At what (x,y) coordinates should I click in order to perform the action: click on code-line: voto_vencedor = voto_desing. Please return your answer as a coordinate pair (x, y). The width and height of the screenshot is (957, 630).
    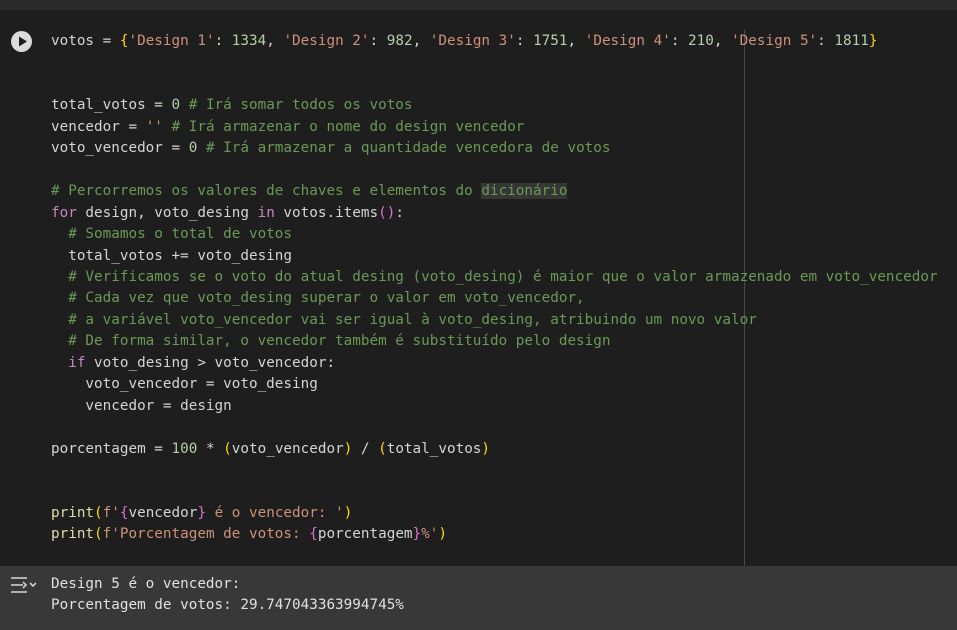
    Looking at the image, I should click on (184, 384).